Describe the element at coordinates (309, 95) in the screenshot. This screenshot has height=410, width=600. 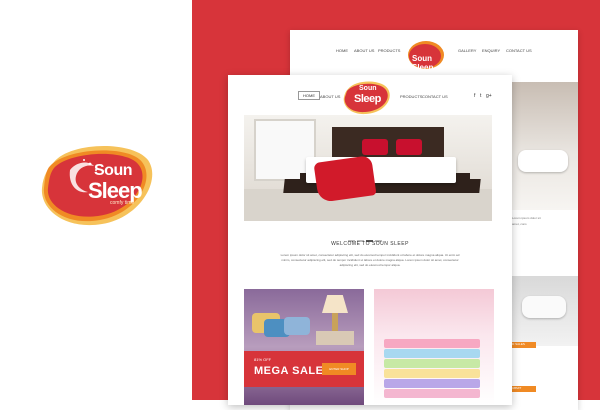
I see `nav-home: HOME` at that location.